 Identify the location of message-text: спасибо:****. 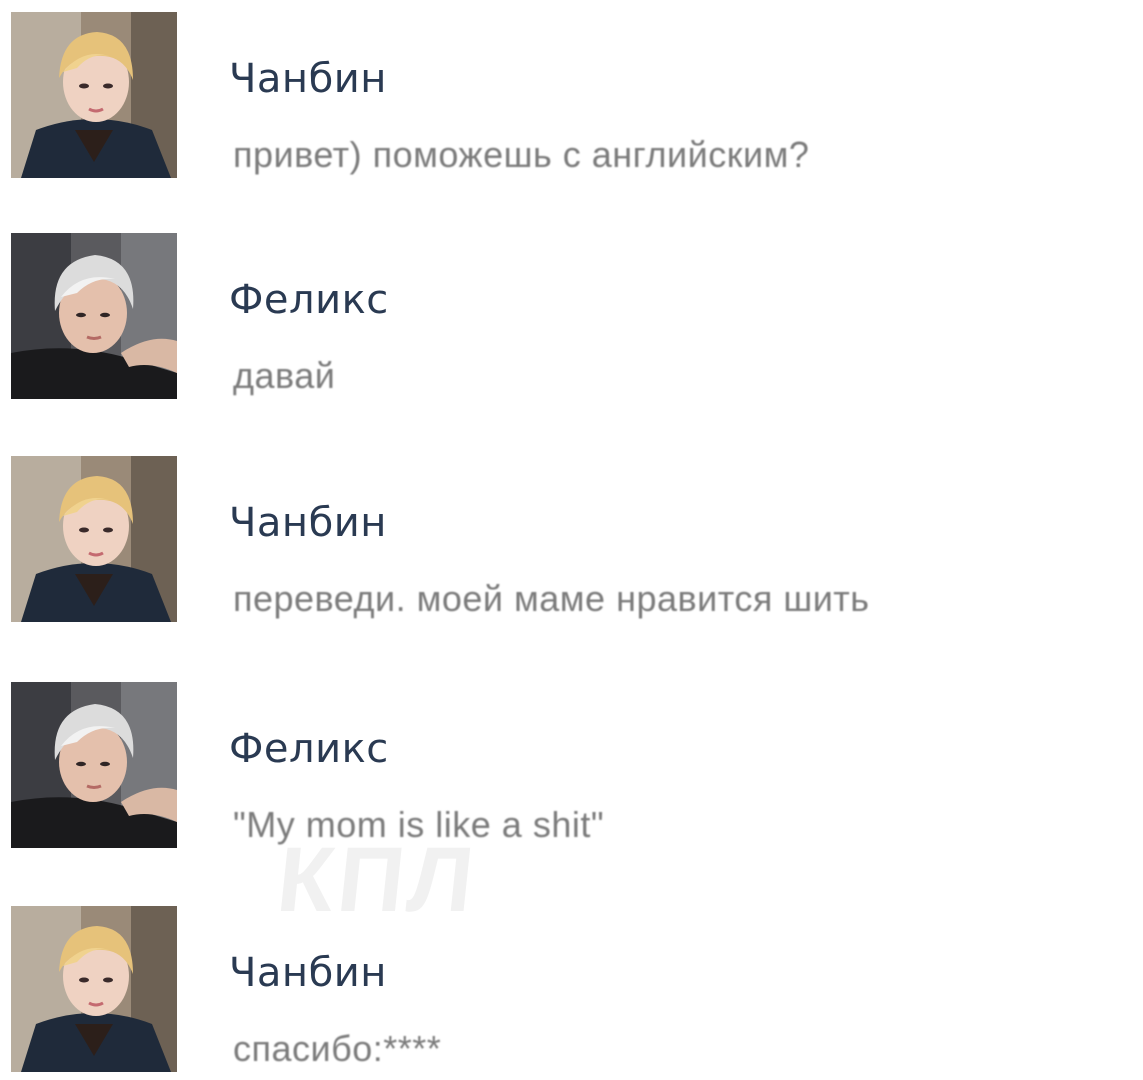
(337, 1048).